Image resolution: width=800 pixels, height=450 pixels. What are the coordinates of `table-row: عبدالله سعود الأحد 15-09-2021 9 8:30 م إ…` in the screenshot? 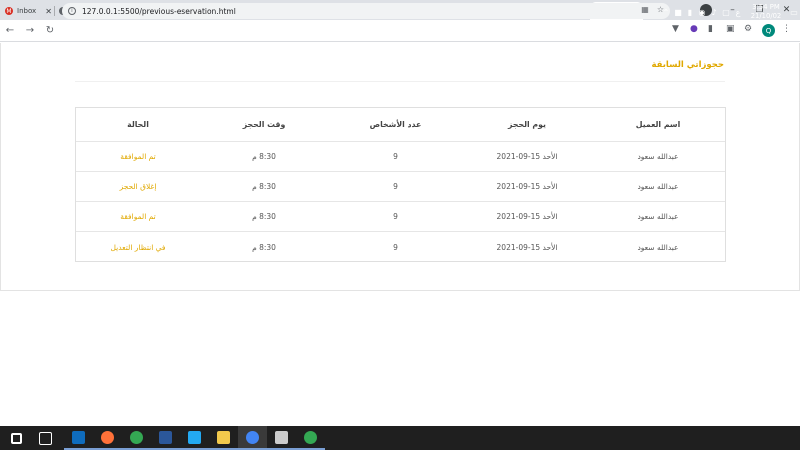 It's located at (400, 187).